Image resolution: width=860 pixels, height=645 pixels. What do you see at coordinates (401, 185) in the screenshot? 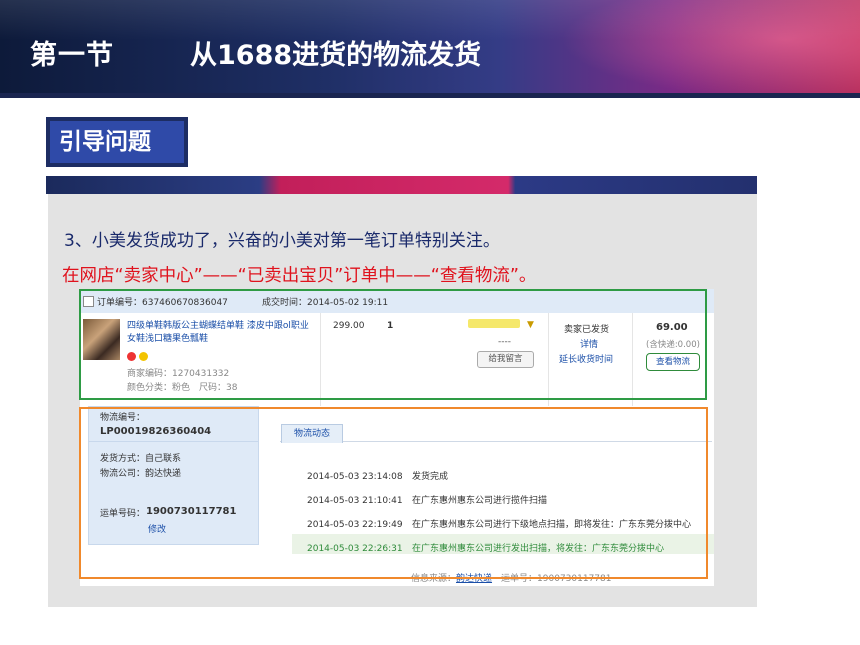
I see `decorative-strip` at bounding box center [401, 185].